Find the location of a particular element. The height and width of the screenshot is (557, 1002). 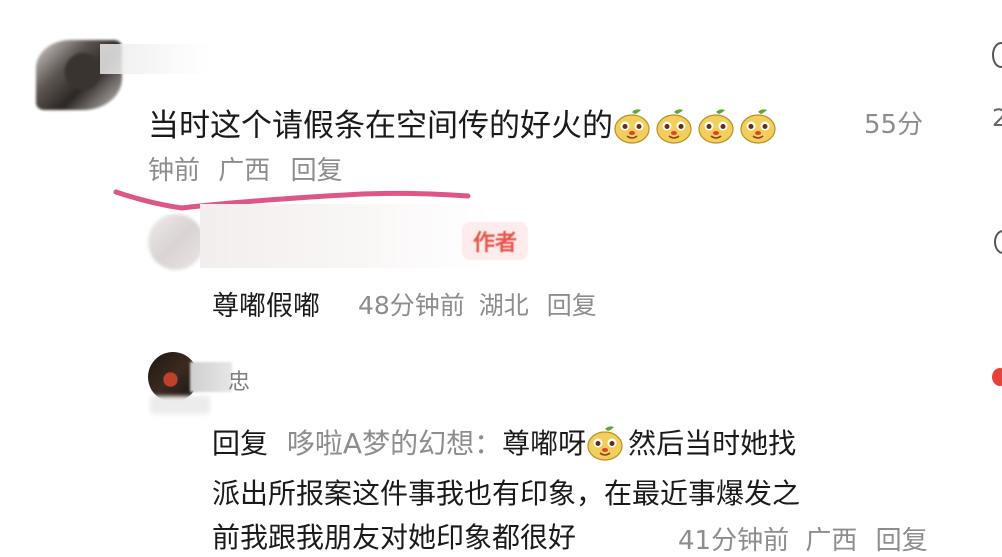

reply-text-line3: 前我跟我朋友对她印象都很好 is located at coordinates (394, 537).